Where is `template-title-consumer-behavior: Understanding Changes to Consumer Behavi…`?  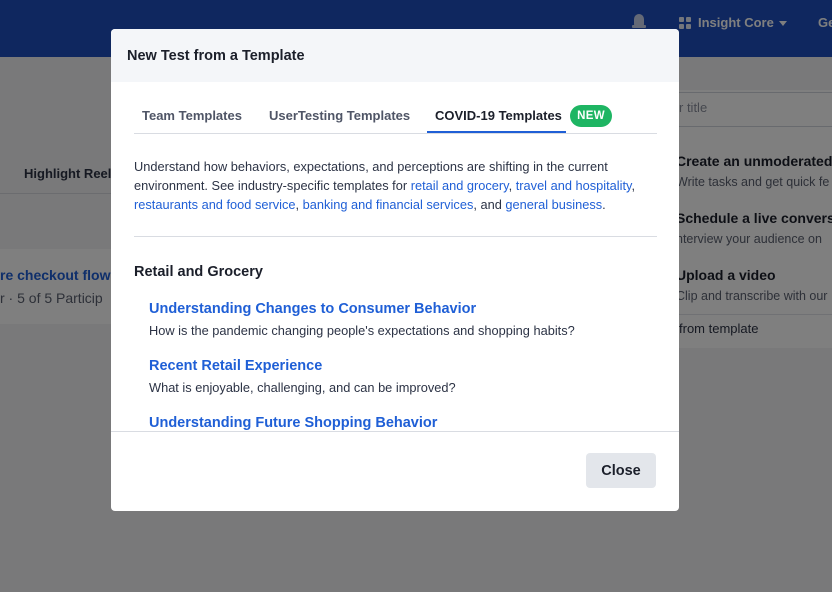
template-title-consumer-behavior: Understanding Changes to Consumer Behavi… is located at coordinates (312, 309).